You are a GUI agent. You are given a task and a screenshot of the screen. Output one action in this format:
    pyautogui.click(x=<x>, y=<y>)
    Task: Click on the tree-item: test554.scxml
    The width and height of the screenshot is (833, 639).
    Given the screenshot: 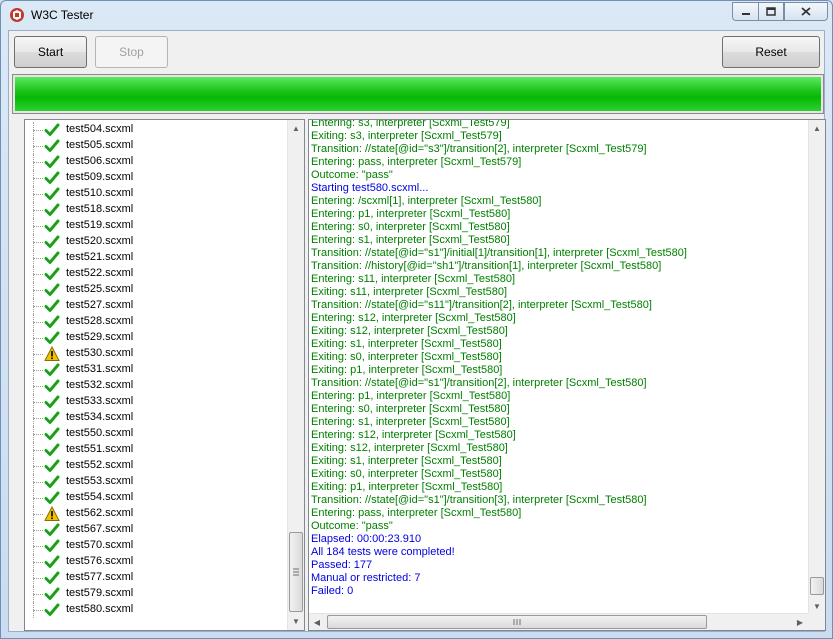 What is the action you would take?
    pyautogui.click(x=155, y=498)
    